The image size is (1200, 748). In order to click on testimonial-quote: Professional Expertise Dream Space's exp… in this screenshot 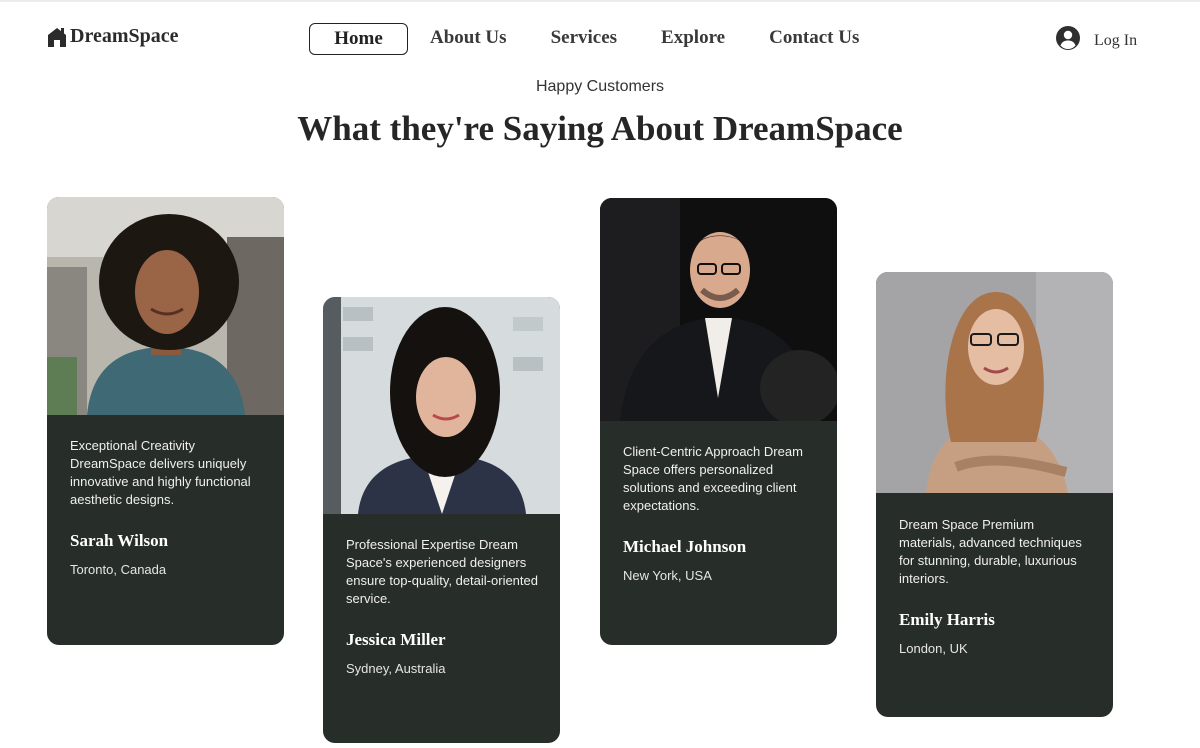, I will do `click(442, 571)`.